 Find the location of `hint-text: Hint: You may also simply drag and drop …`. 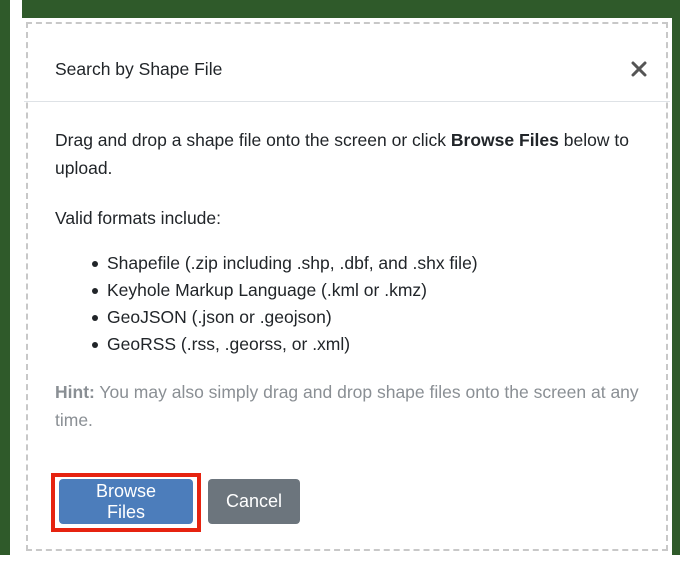

hint-text: Hint: You may also simply drag and drop … is located at coordinates (350, 406).